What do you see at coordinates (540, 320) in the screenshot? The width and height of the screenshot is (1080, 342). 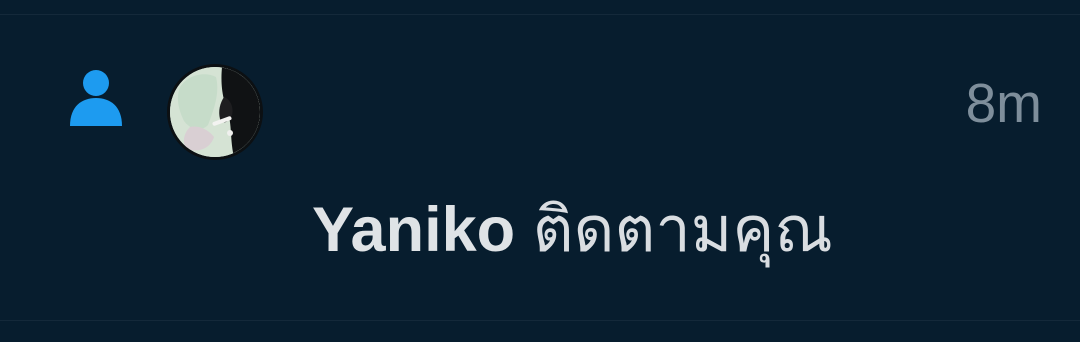 I see `divider-bottom` at bounding box center [540, 320].